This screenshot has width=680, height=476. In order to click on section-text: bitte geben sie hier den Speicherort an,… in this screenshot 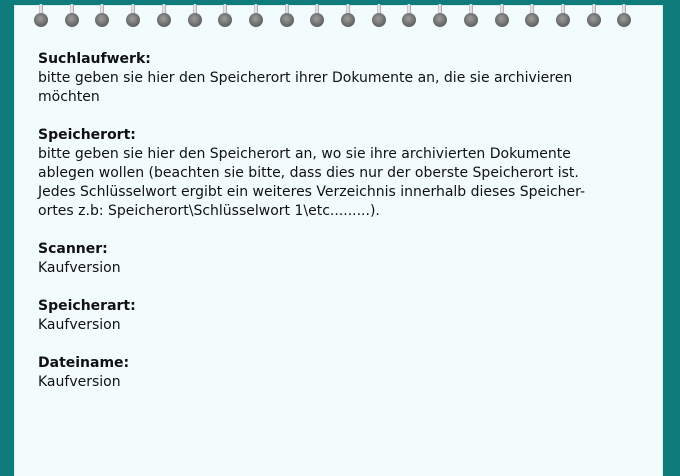, I will do `click(312, 182)`.